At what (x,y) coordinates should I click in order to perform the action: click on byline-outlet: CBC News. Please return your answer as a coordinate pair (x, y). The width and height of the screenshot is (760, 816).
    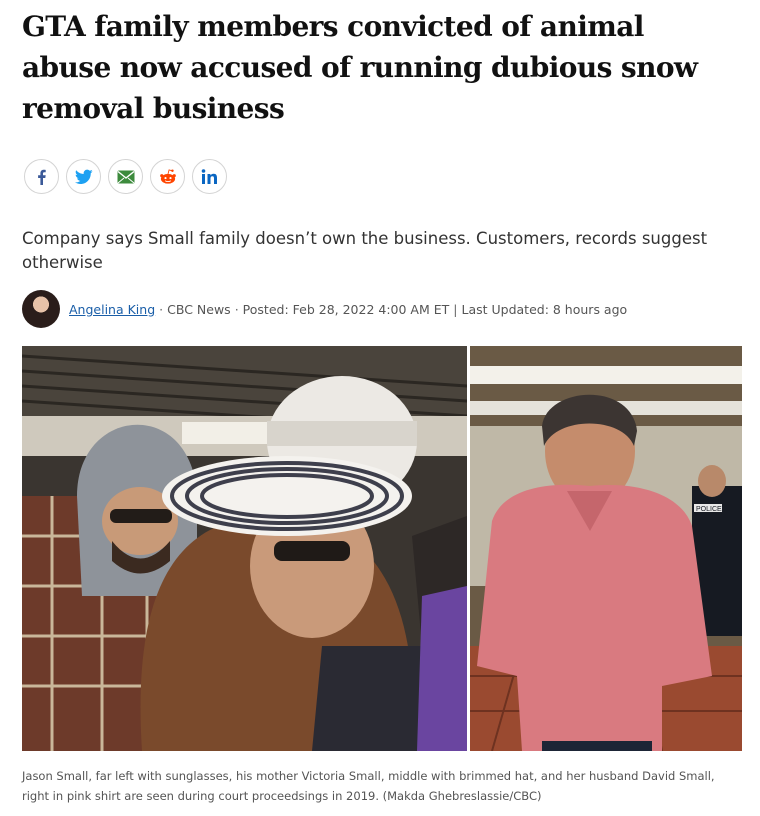
    Looking at the image, I should click on (199, 309).